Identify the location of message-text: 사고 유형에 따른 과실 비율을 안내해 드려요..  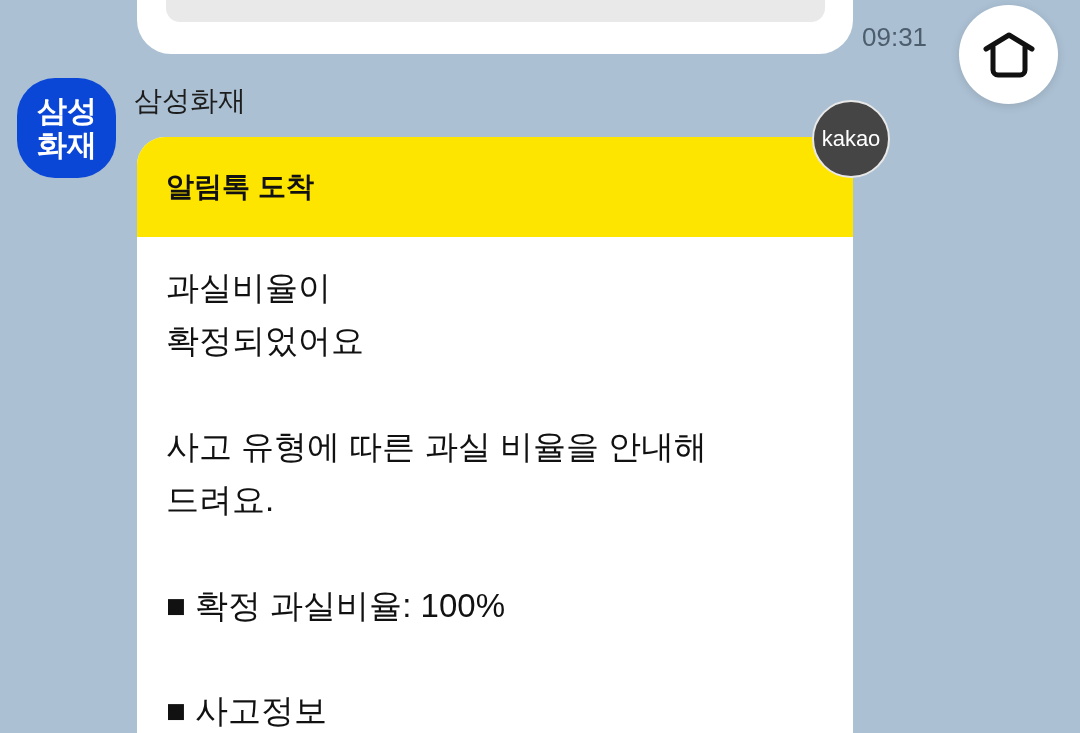
(437, 473).